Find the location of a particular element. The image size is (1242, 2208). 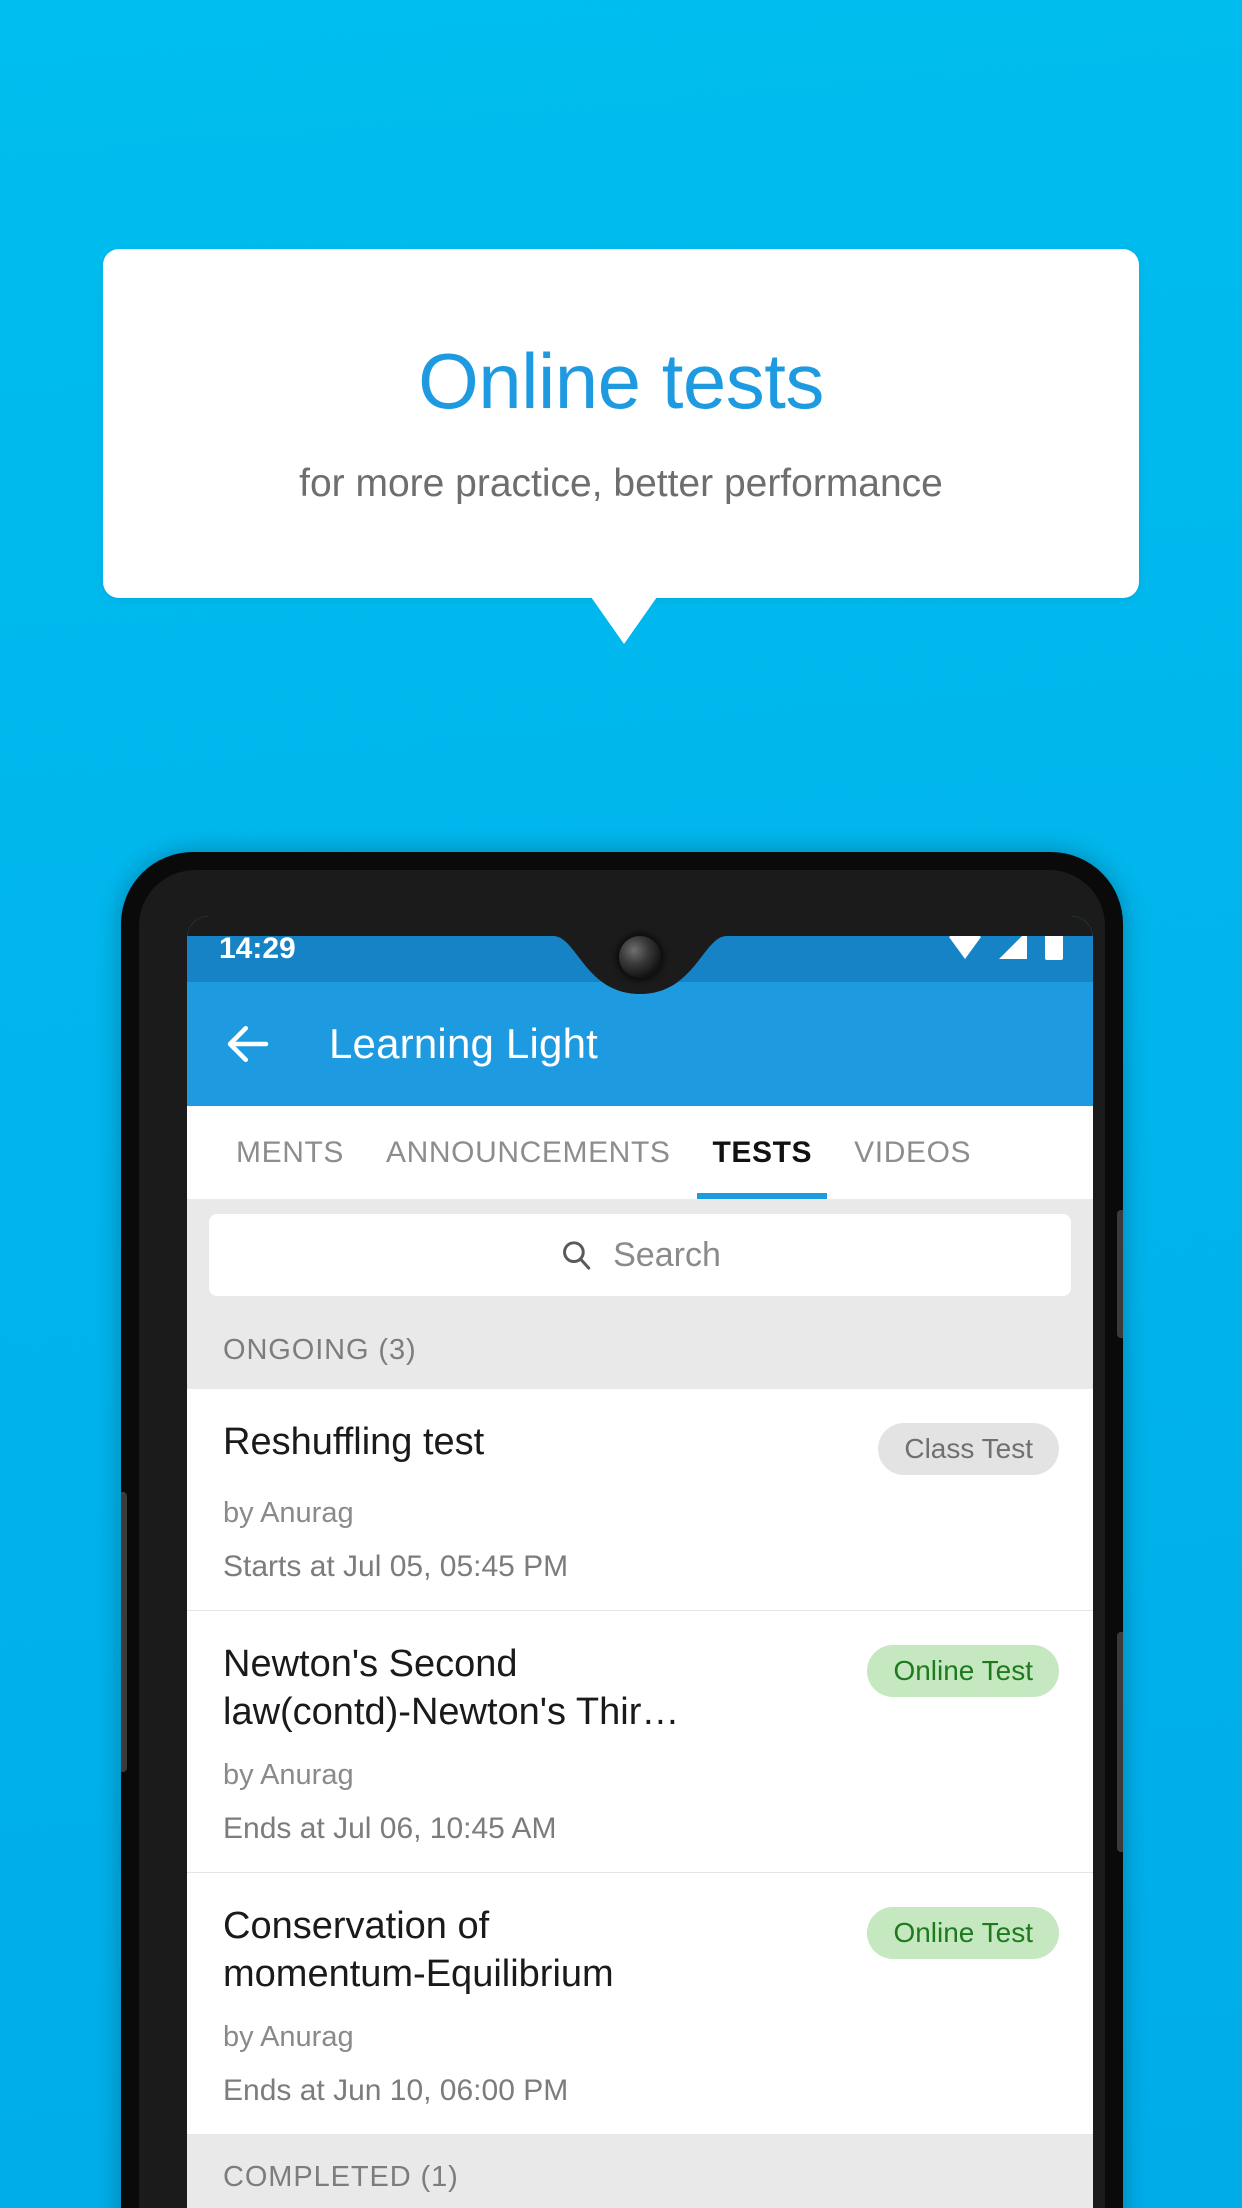

front-camera-icon is located at coordinates (640, 957).